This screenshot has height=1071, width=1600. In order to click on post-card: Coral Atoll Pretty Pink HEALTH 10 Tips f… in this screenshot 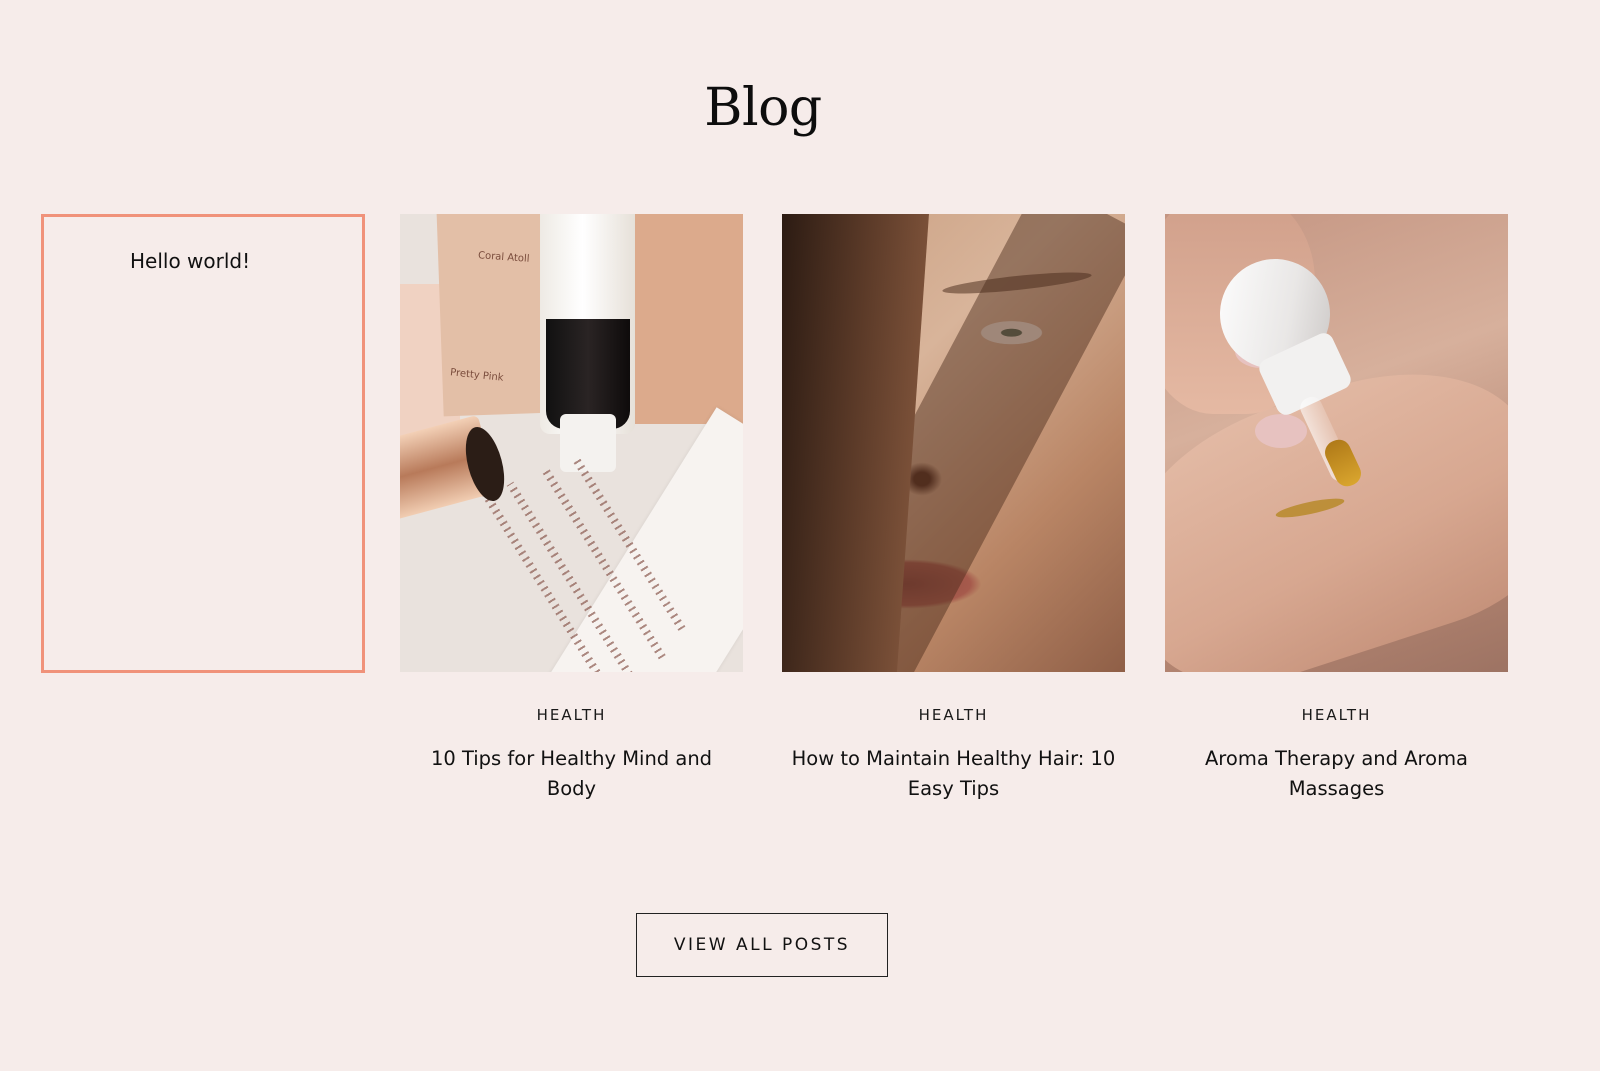, I will do `click(571, 509)`.